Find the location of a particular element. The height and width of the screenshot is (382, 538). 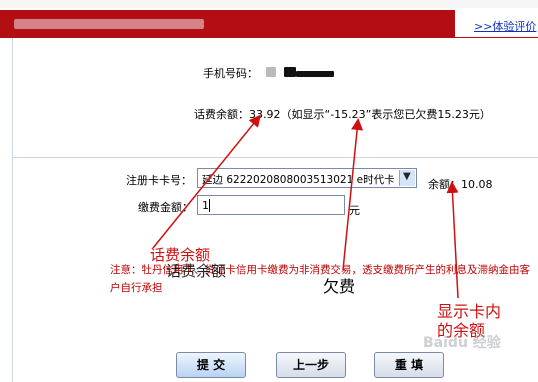

overlapping-balance-annotation: 话费余额 is located at coordinates (196, 271).